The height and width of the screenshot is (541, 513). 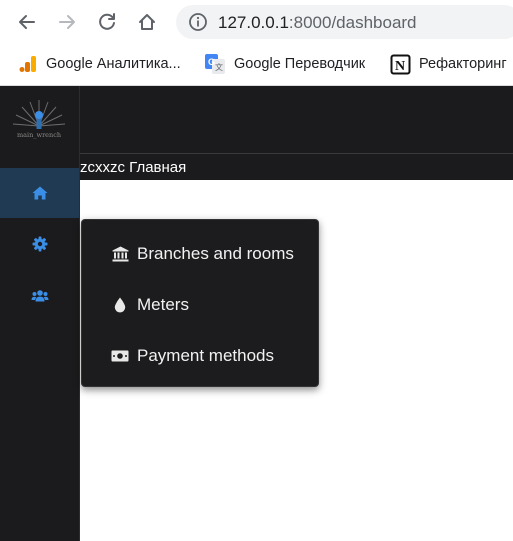 What do you see at coordinates (39, 114) in the screenshot?
I see `wrench-sunburst-icon` at bounding box center [39, 114].